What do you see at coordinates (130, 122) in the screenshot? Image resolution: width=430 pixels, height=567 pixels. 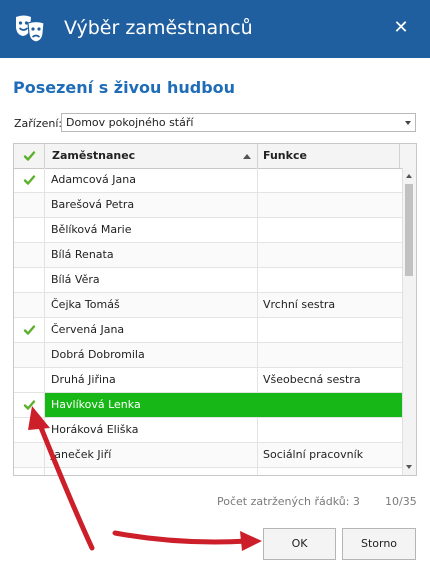 I see `facility-select-value: Domov pokojného stáří` at bounding box center [130, 122].